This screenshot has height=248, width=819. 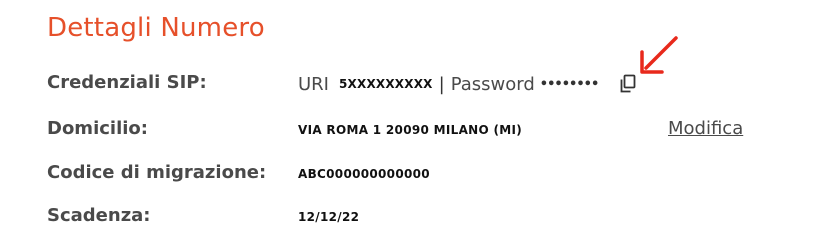 What do you see at coordinates (628, 84) in the screenshot?
I see `copy-icon` at bounding box center [628, 84].